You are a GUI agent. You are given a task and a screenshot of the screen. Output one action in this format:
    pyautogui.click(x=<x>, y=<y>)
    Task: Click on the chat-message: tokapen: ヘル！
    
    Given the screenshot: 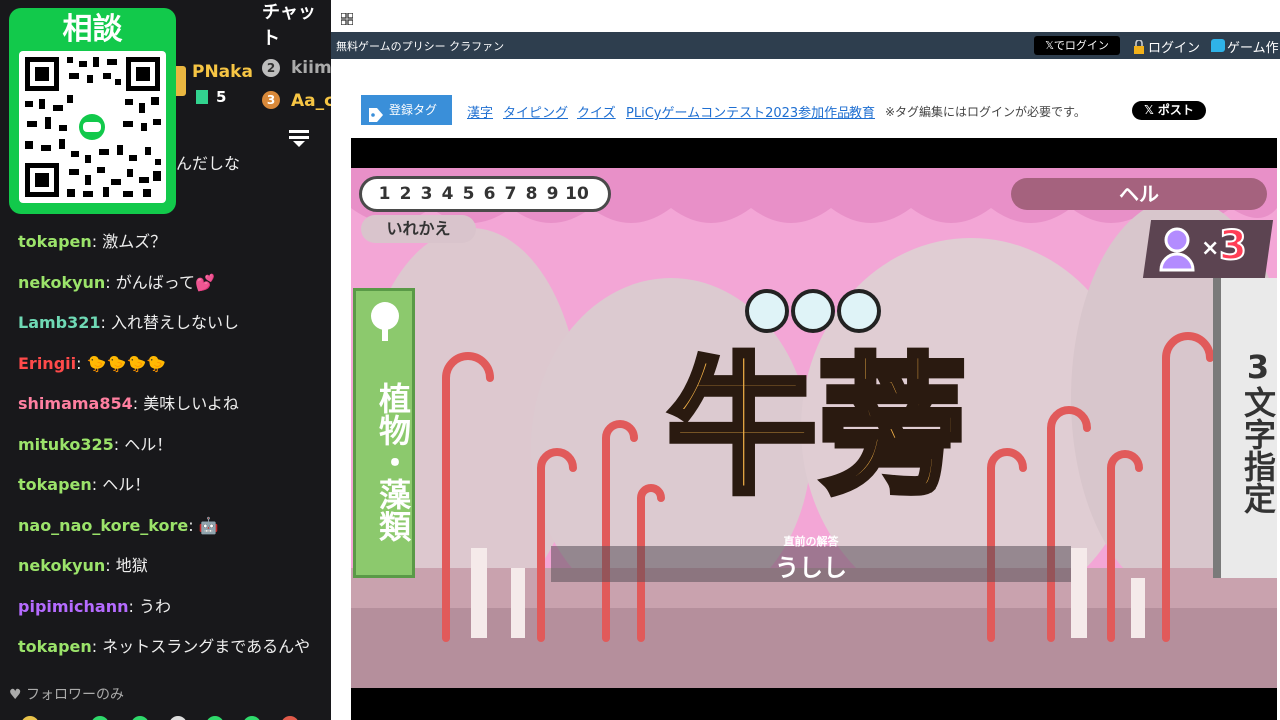 What is the action you would take?
    pyautogui.click(x=84, y=484)
    